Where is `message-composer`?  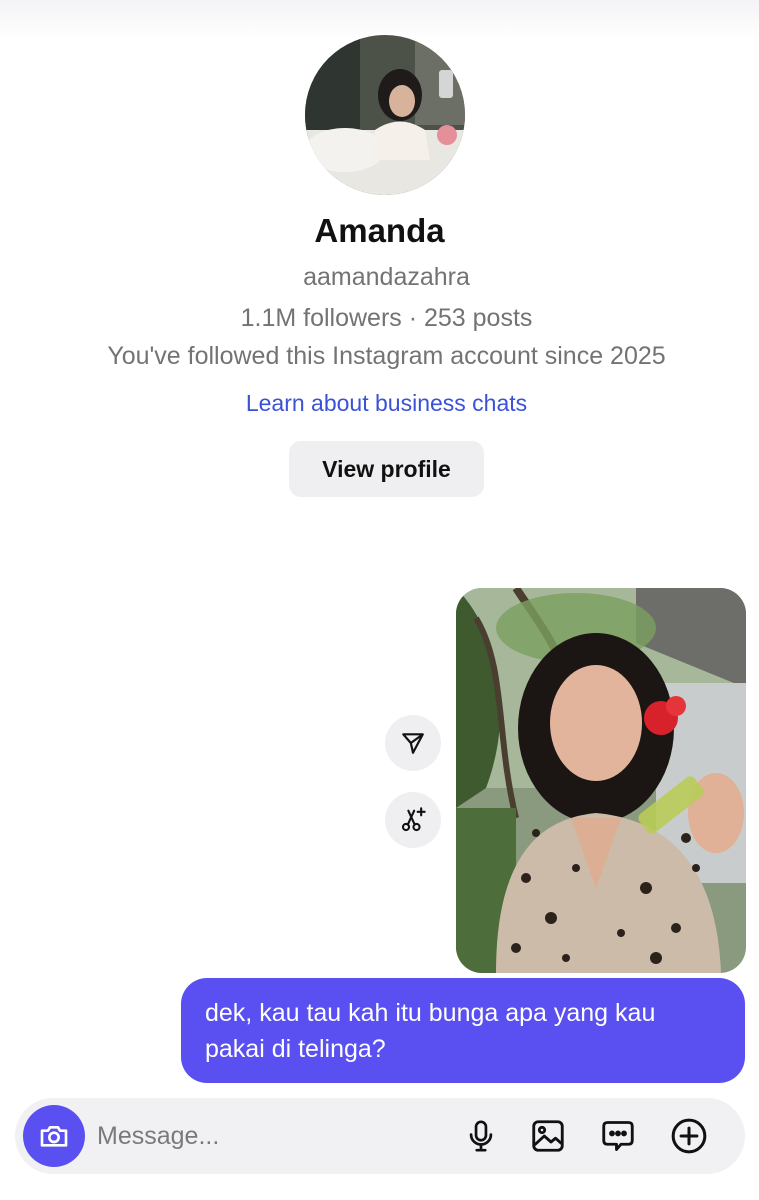
message-composer is located at coordinates (380, 1136).